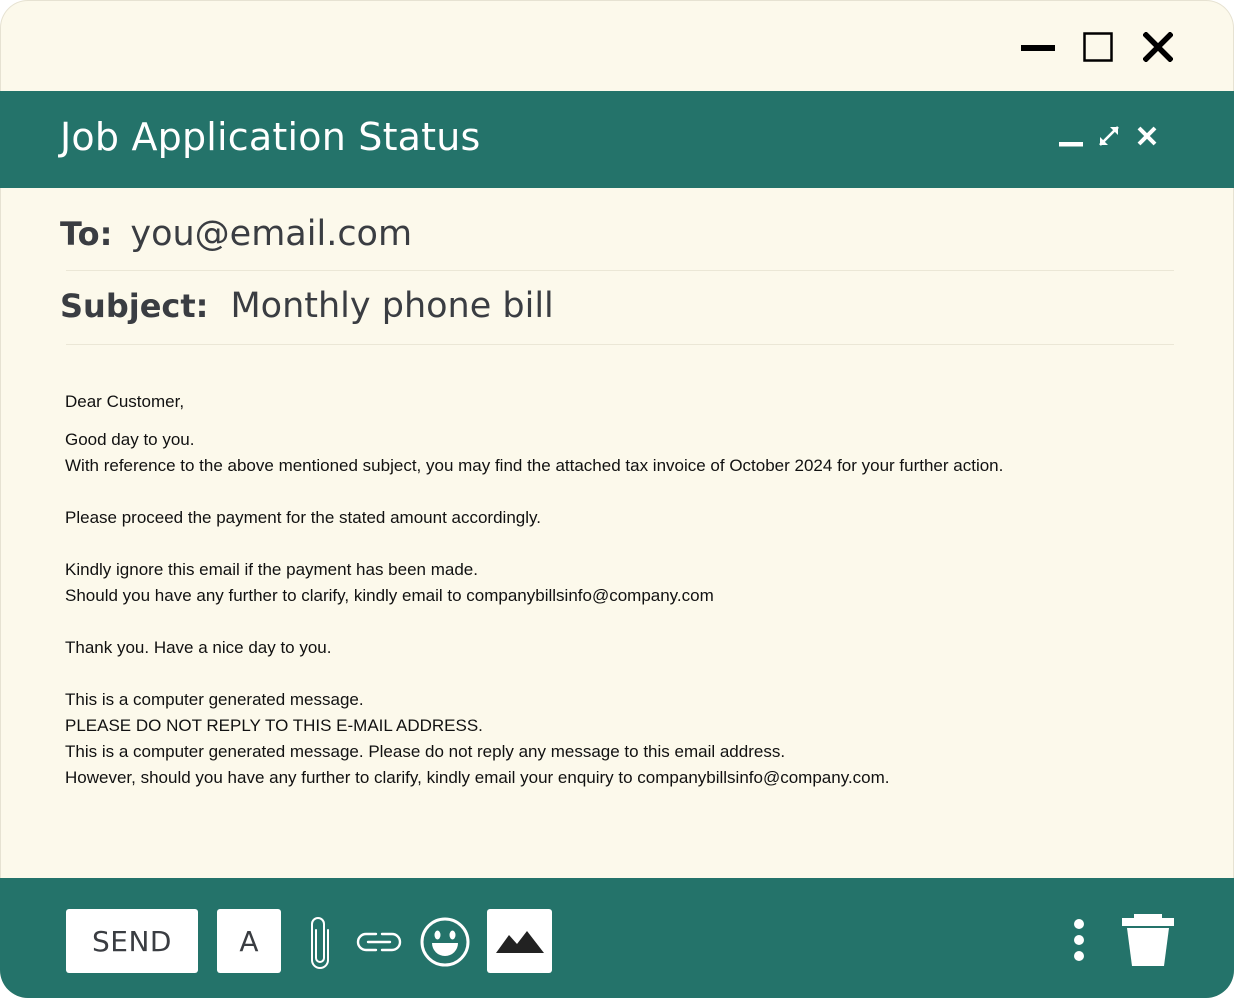 The image size is (1235, 999). I want to click on compose-minimize-button, so click(1071, 136).